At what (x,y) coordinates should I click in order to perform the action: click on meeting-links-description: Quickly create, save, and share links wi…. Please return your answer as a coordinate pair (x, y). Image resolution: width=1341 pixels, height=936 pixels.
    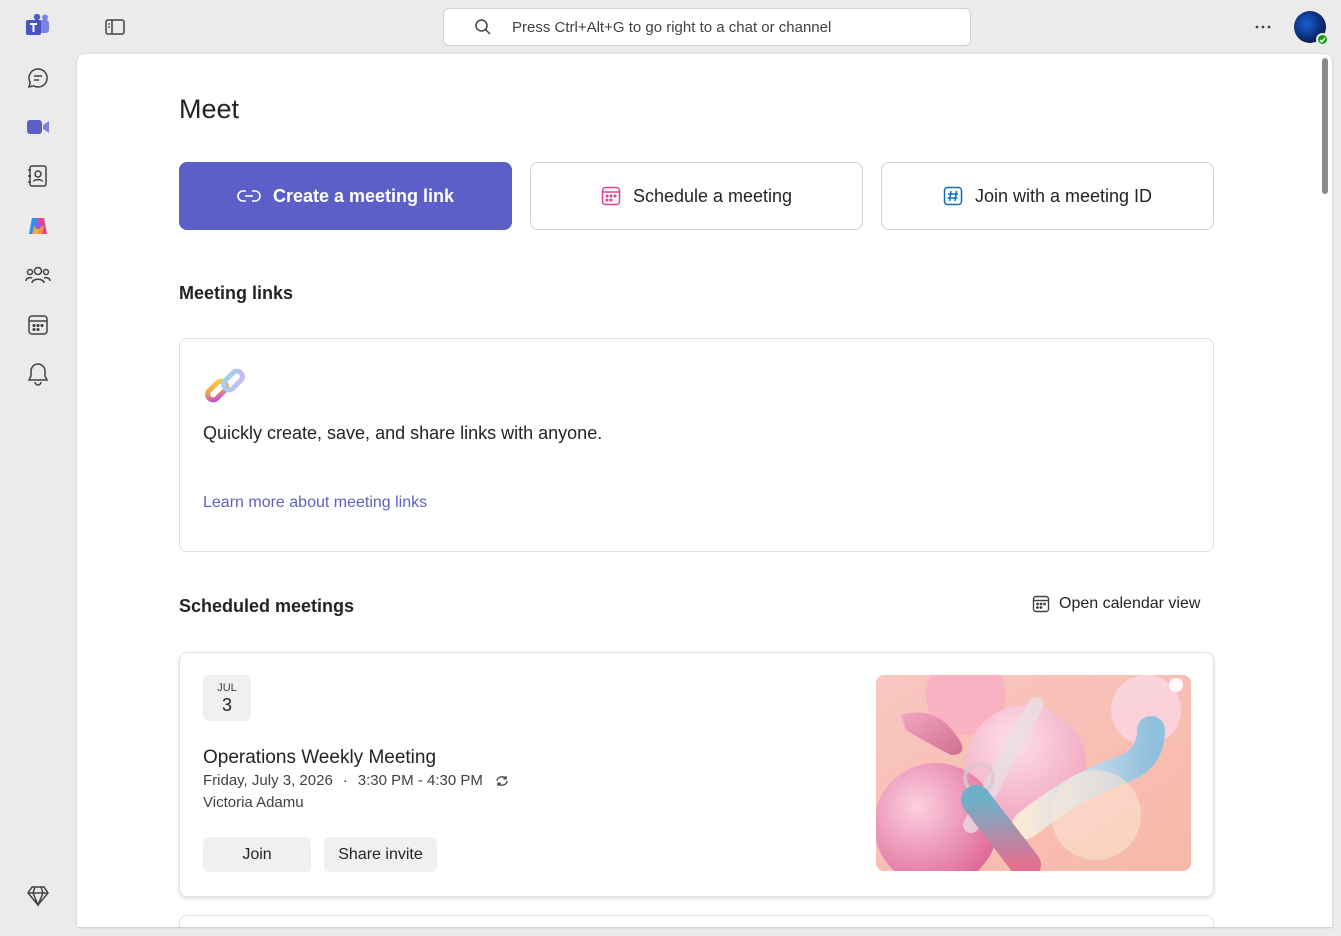
    Looking at the image, I should click on (403, 433).